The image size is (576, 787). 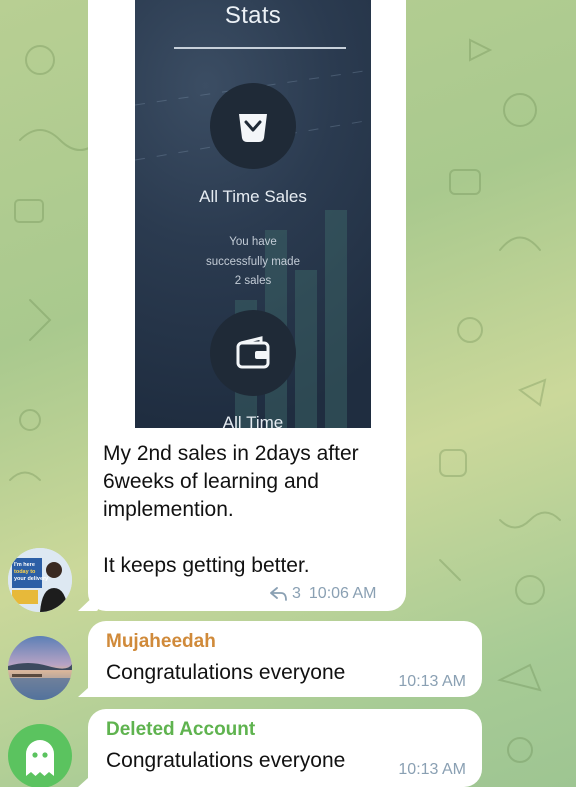 I want to click on all-time-sales-label: All Time Sales, so click(x=253, y=196).